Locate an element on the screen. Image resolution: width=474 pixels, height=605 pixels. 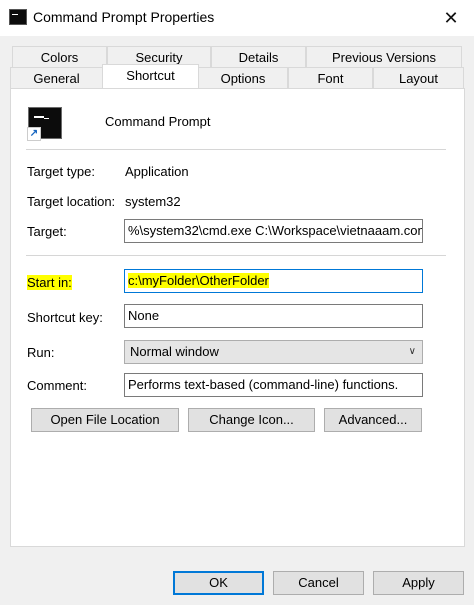
run-select: Normal window ∨ is located at coordinates (273, 352).